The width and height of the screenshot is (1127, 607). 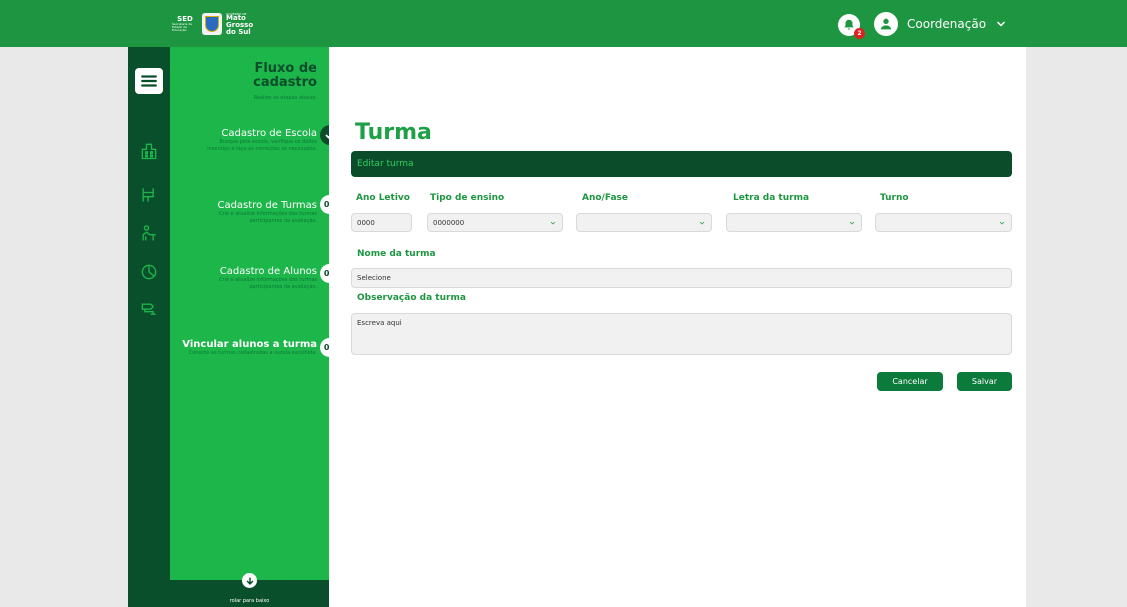 I want to click on sed-subtext: Secretaria de Estado de Educação, so click(x=182, y=27).